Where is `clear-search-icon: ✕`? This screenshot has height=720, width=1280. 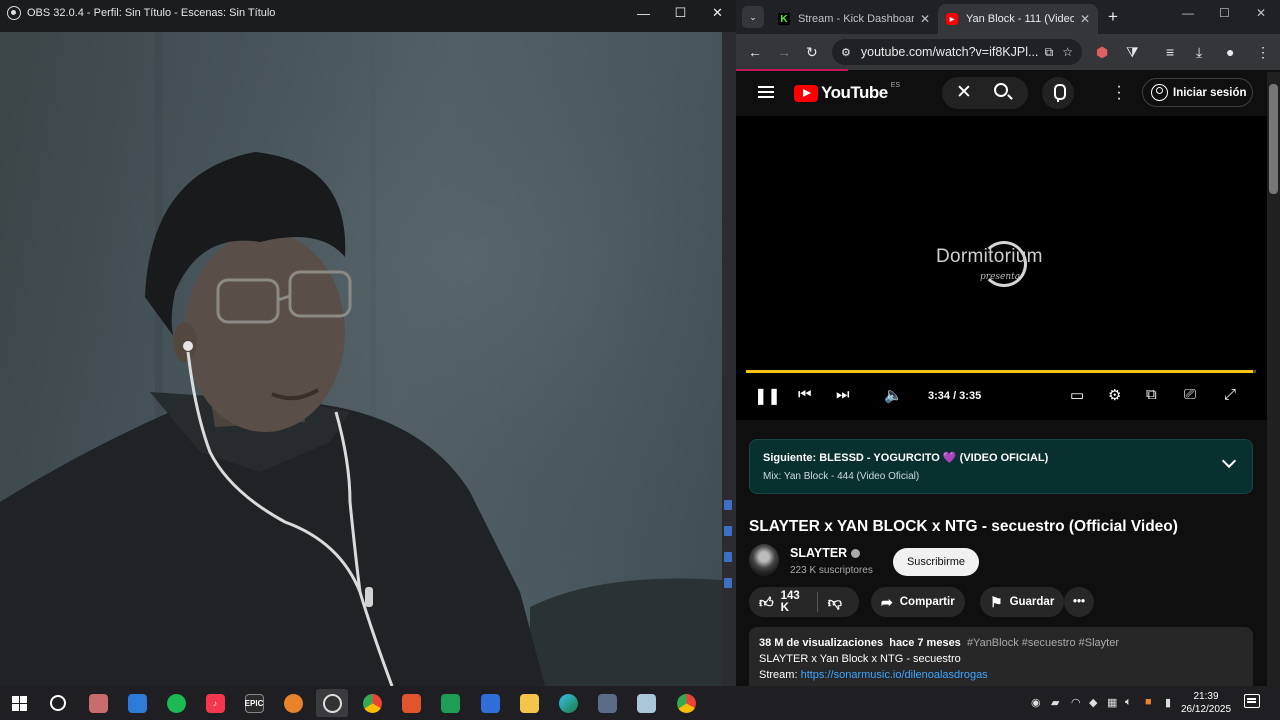
clear-search-icon: ✕ is located at coordinates (964, 92).